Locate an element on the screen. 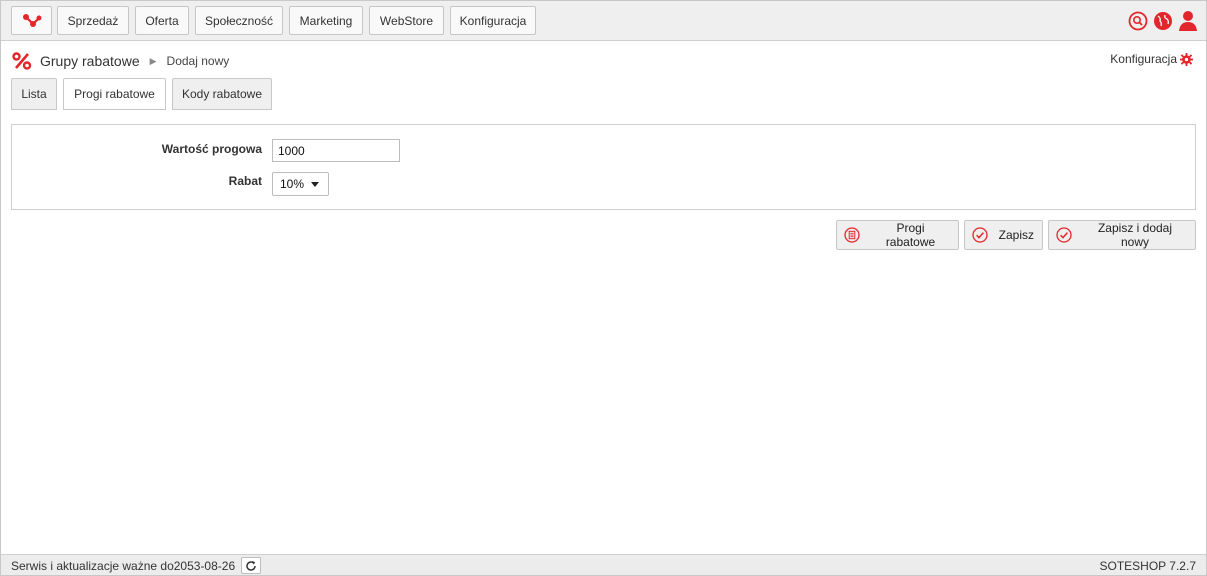 This screenshot has height=576, width=1207. refresh-button is located at coordinates (251, 565).